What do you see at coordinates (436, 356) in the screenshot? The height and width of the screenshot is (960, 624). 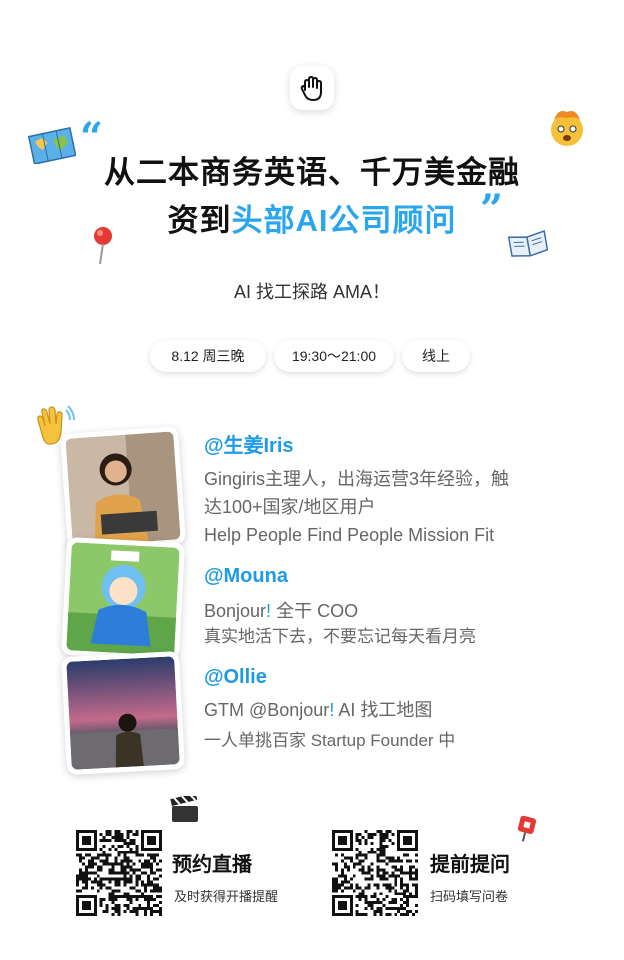 I see `mode-pill: 线上` at bounding box center [436, 356].